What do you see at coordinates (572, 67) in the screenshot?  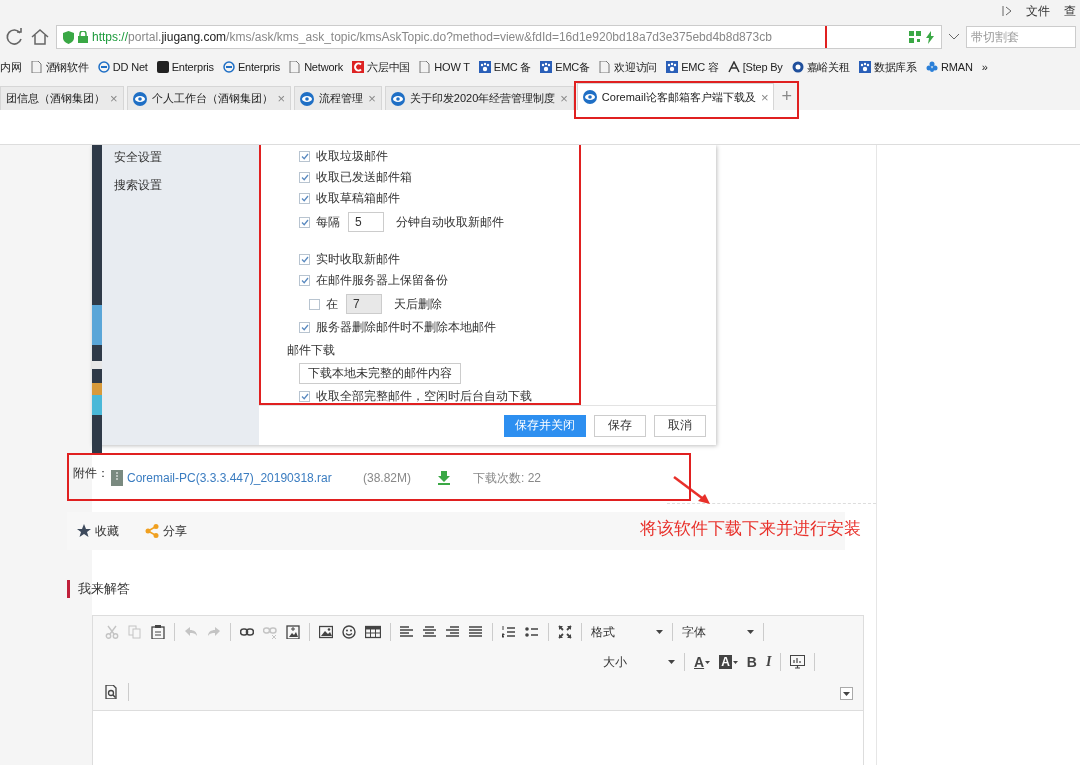 I see `bookmark-link: EMC备` at bounding box center [572, 67].